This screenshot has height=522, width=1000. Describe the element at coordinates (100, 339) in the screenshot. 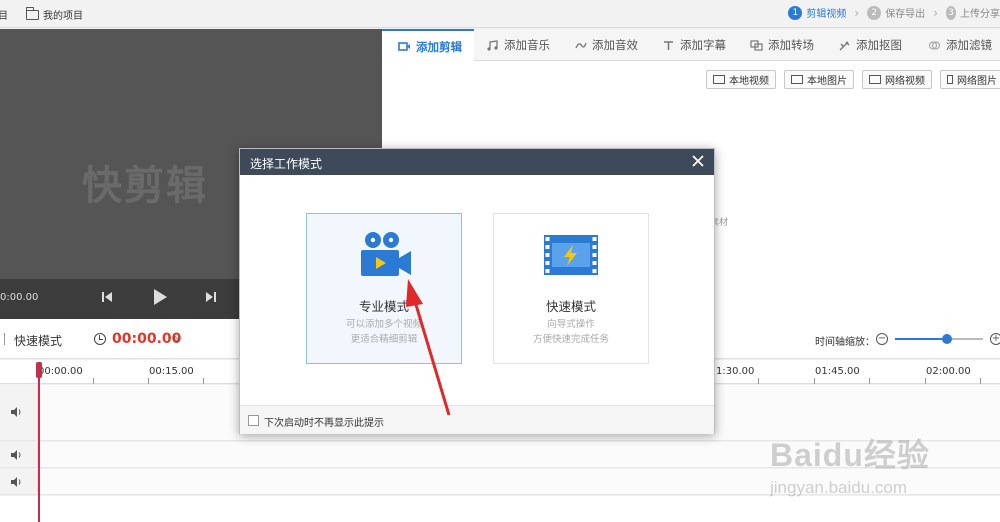

I see `clock-icon` at that location.